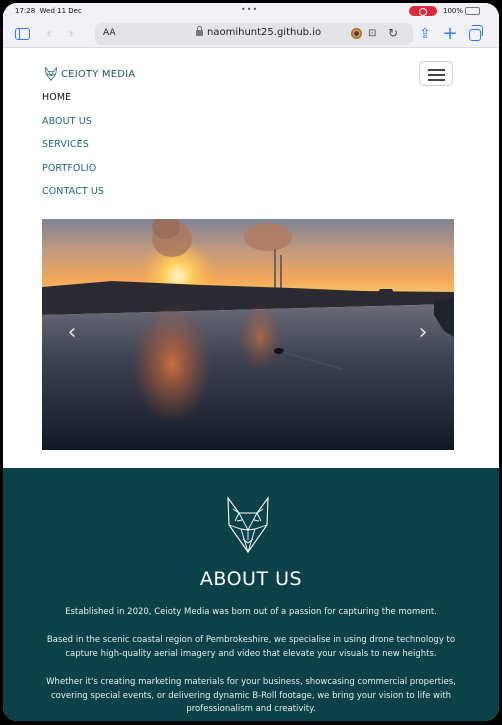 The image size is (502, 725). Describe the element at coordinates (49, 34) in the screenshot. I see `back-button: ‹` at that location.